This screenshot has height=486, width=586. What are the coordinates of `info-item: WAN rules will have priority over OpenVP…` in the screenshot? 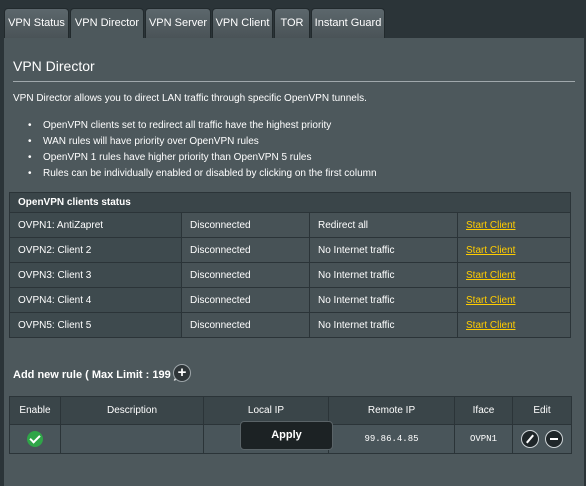 It's located at (202, 142).